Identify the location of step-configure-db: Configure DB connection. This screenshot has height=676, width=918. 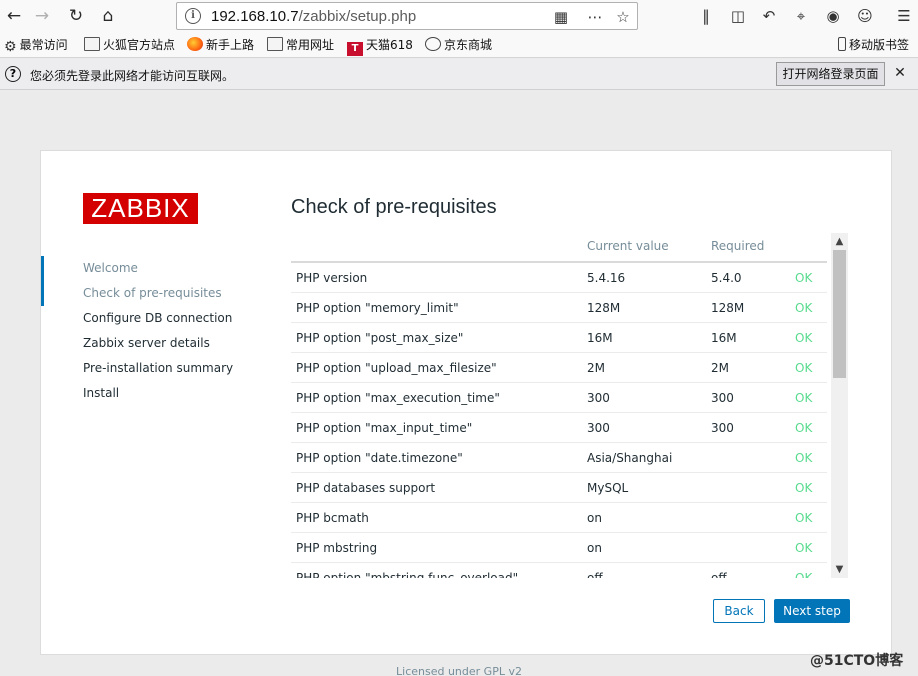
(158, 318).